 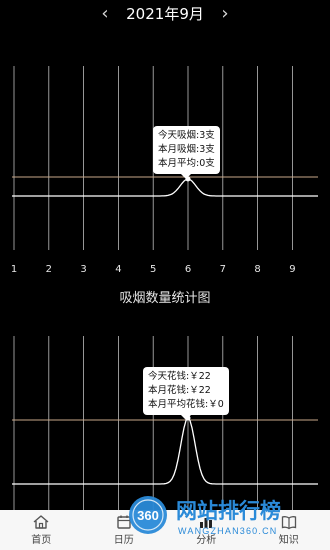 I want to click on tab-label: 首页, so click(x=41, y=540).